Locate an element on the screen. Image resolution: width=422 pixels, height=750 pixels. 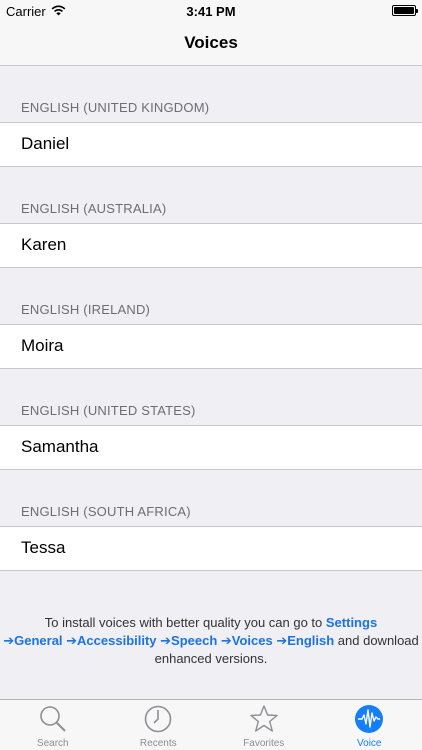
tab-label-search: Search is located at coordinates (52, 743).